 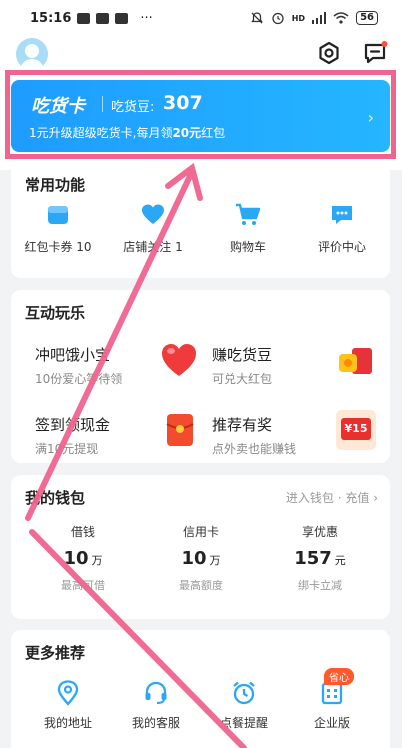 What do you see at coordinates (58, 106) in the screenshot?
I see `card-title: 吃货卡` at bounding box center [58, 106].